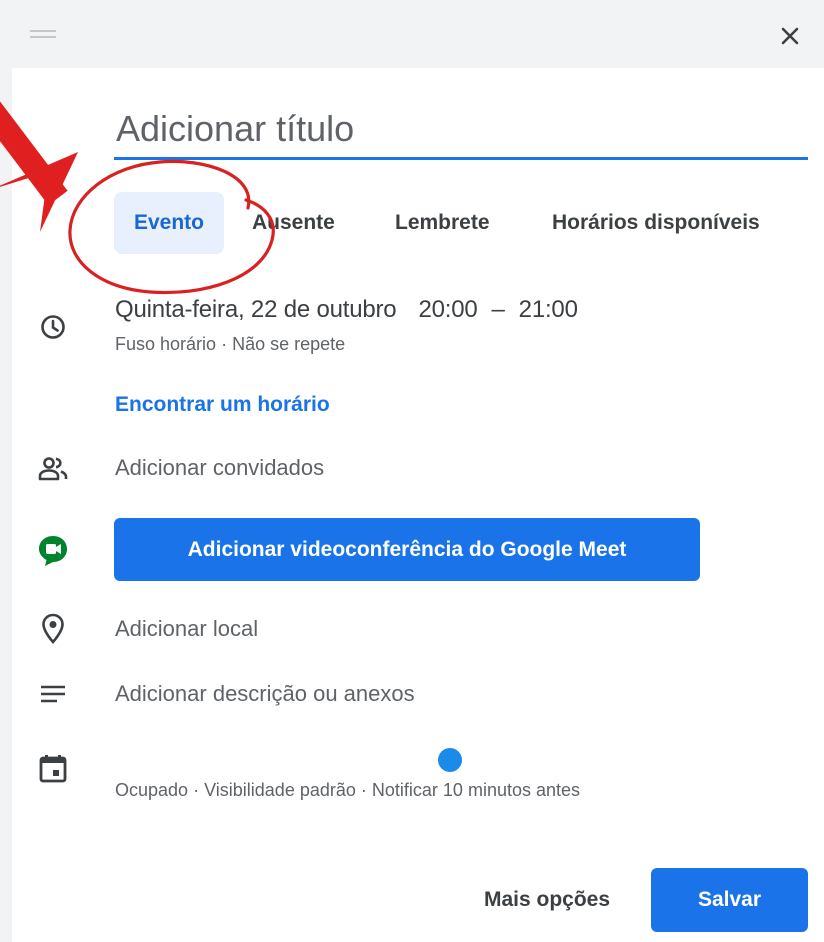 Image resolution: width=824 pixels, height=942 pixels. Describe the element at coordinates (412, 34) in the screenshot. I see `dialog-header` at that location.